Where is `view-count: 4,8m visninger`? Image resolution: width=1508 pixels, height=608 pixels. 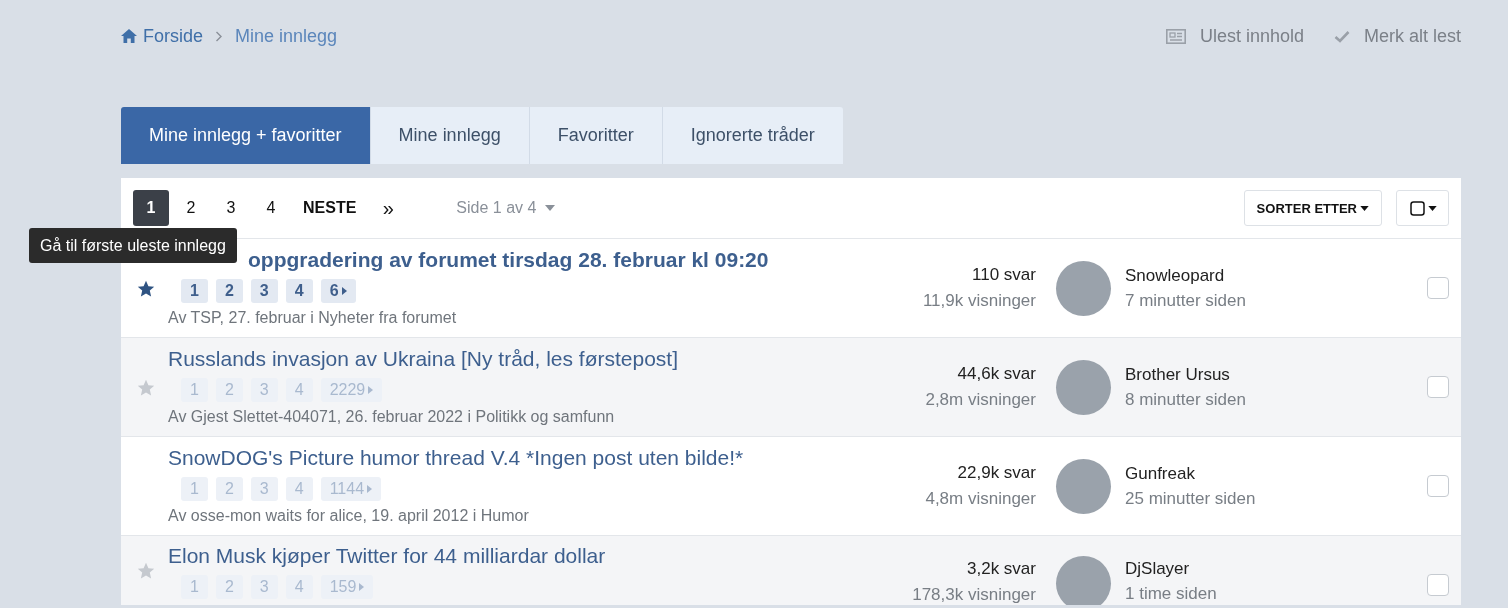
view-count: 4,8m visninger is located at coordinates (980, 499).